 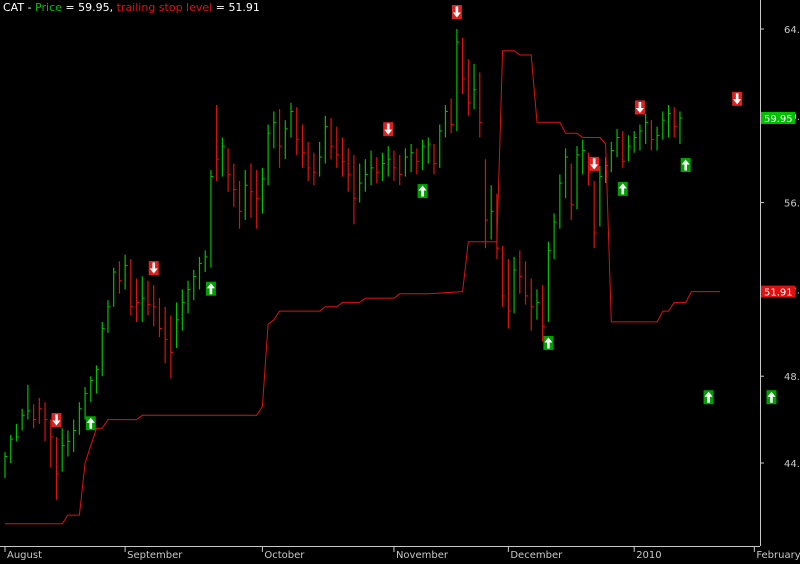 I want to click on x-tick-label: December, so click(x=536, y=555).